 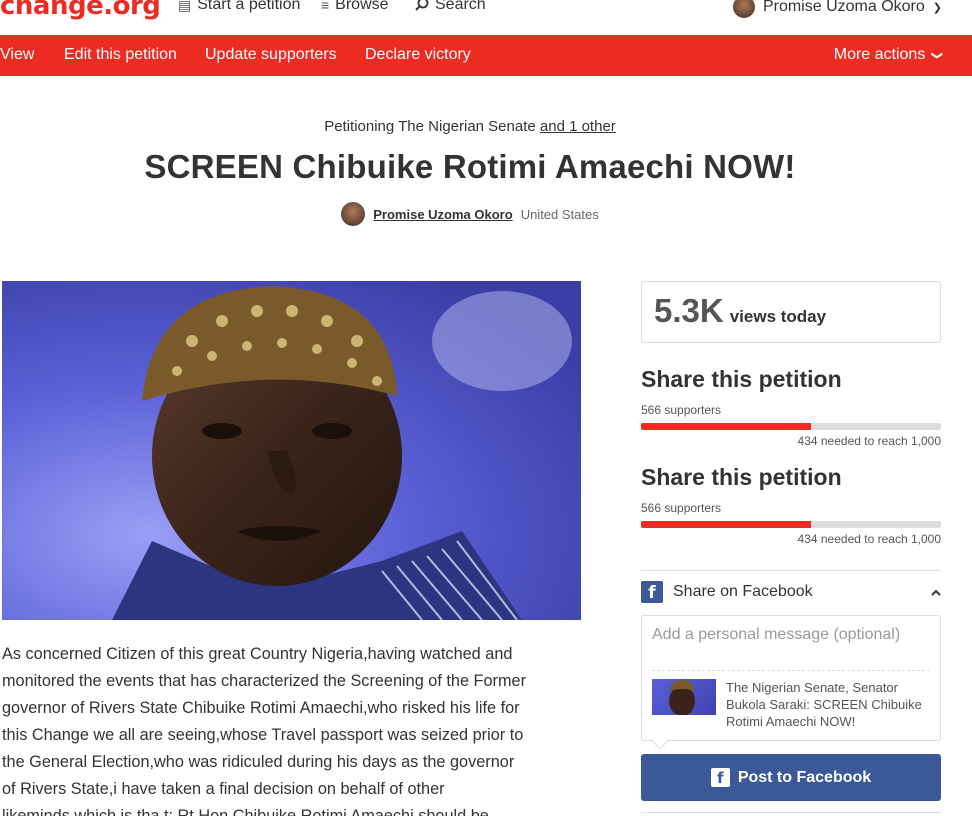 I want to click on chevron-up-icon, so click(x=936, y=592).